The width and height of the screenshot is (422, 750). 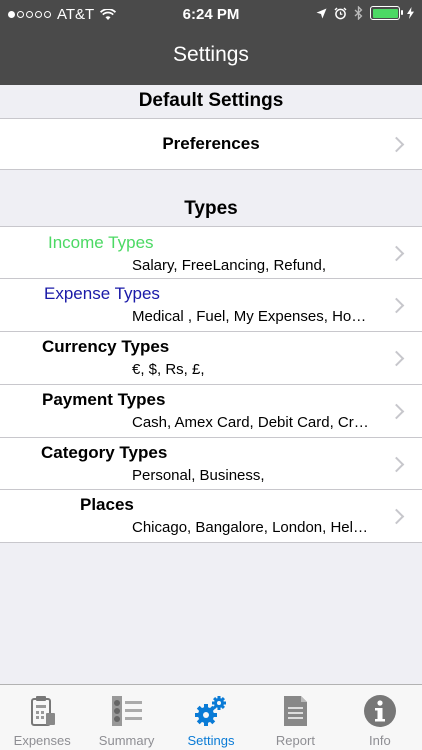 I want to click on report-icon, so click(x=296, y=711).